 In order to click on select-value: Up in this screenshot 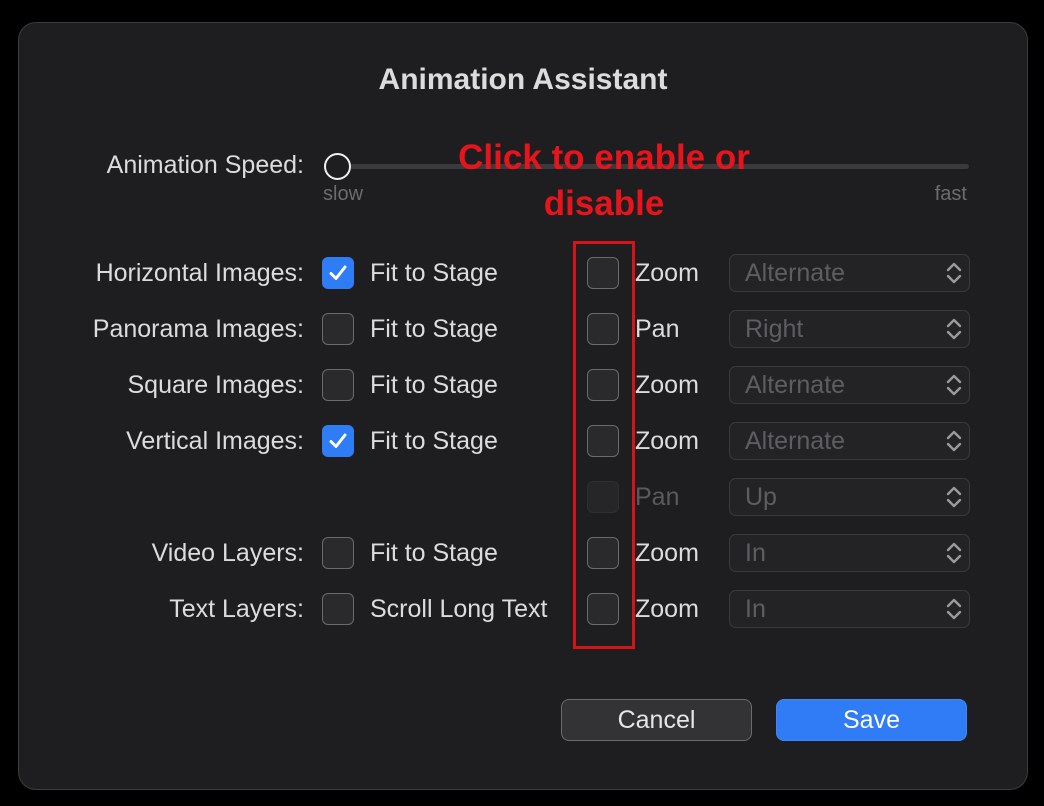, I will do `click(761, 497)`.